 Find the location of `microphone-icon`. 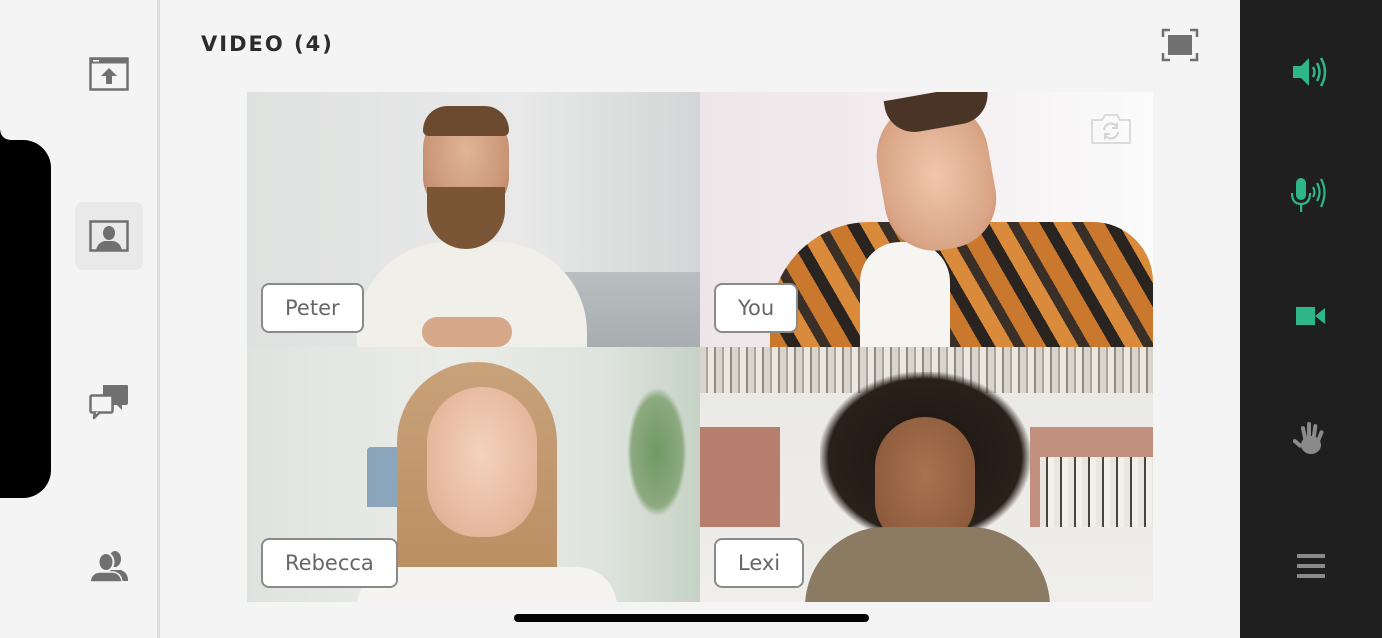

microphone-icon is located at coordinates (1308, 195).